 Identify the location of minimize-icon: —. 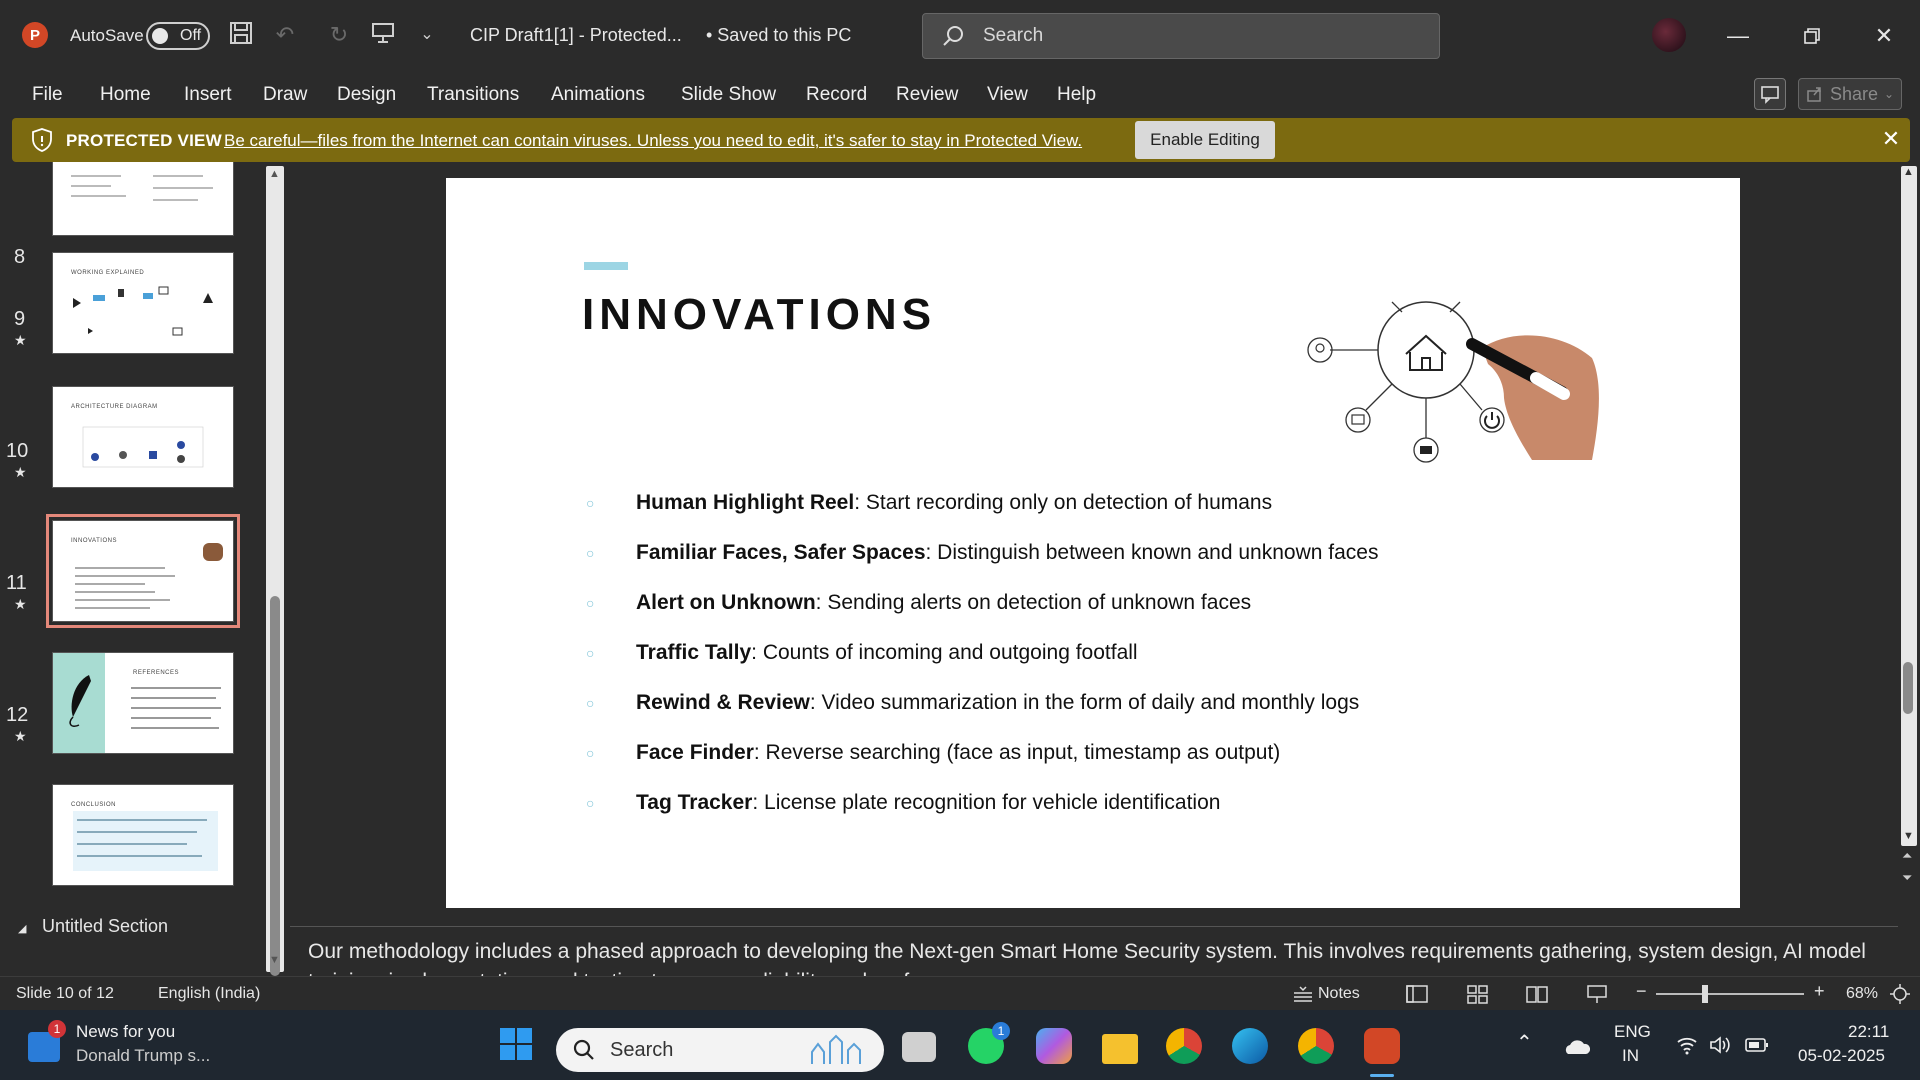
(1738, 36).